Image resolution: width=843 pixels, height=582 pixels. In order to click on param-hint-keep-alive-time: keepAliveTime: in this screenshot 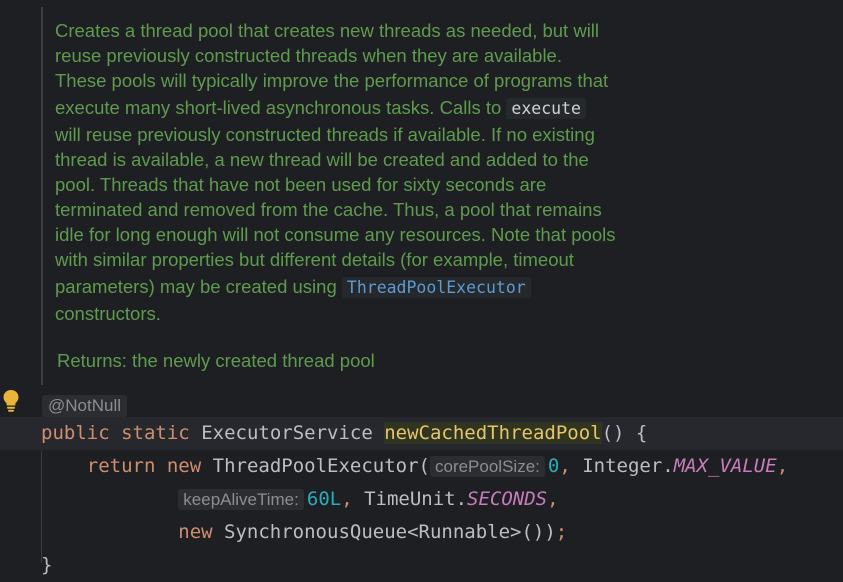, I will do `click(241, 499)`.